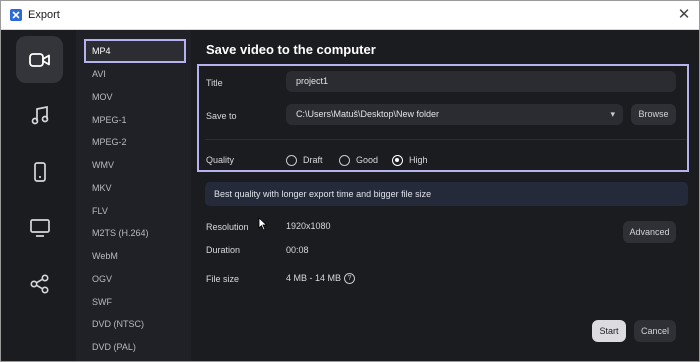 The height and width of the screenshot is (362, 700). I want to click on format-item-webm: WebM, so click(136, 256).